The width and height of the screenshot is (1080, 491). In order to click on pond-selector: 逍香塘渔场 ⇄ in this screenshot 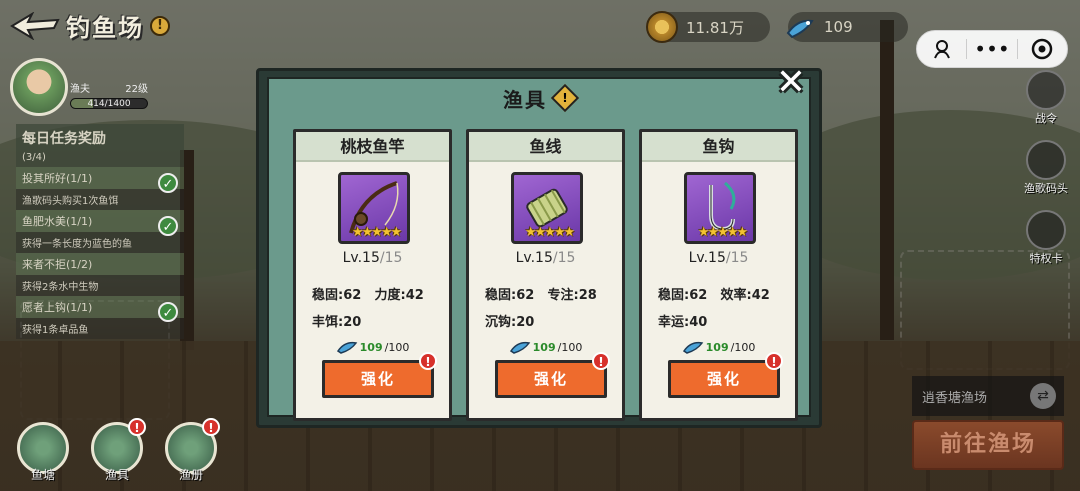, I will do `click(988, 396)`.